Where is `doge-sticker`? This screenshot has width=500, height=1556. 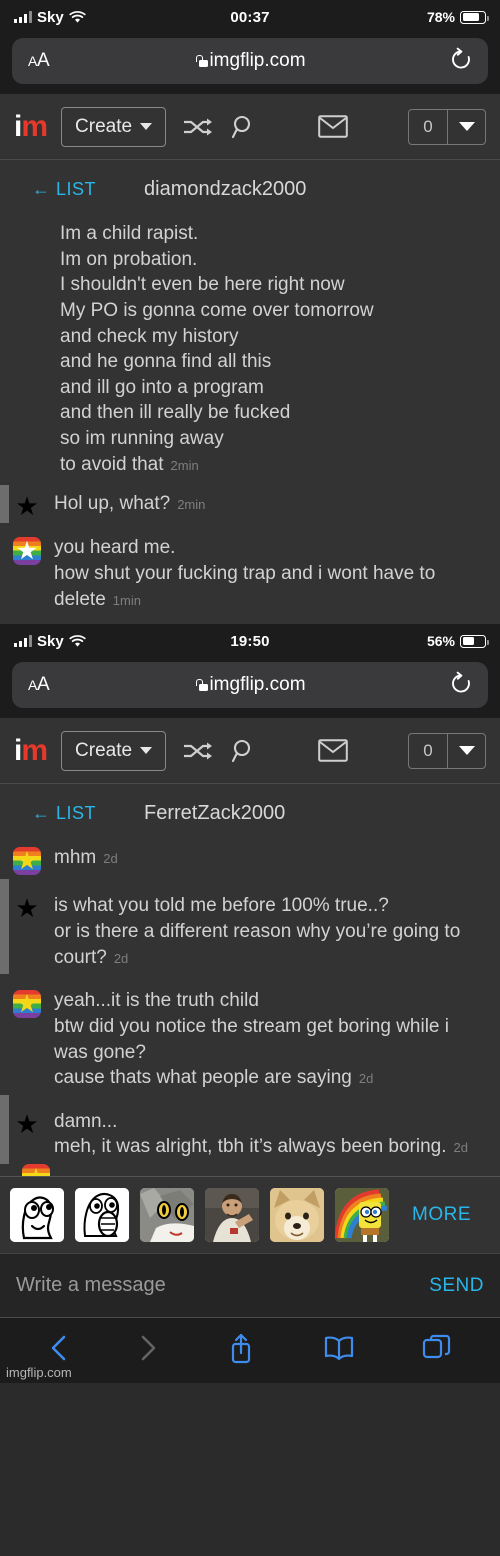
doge-sticker is located at coordinates (297, 1215).